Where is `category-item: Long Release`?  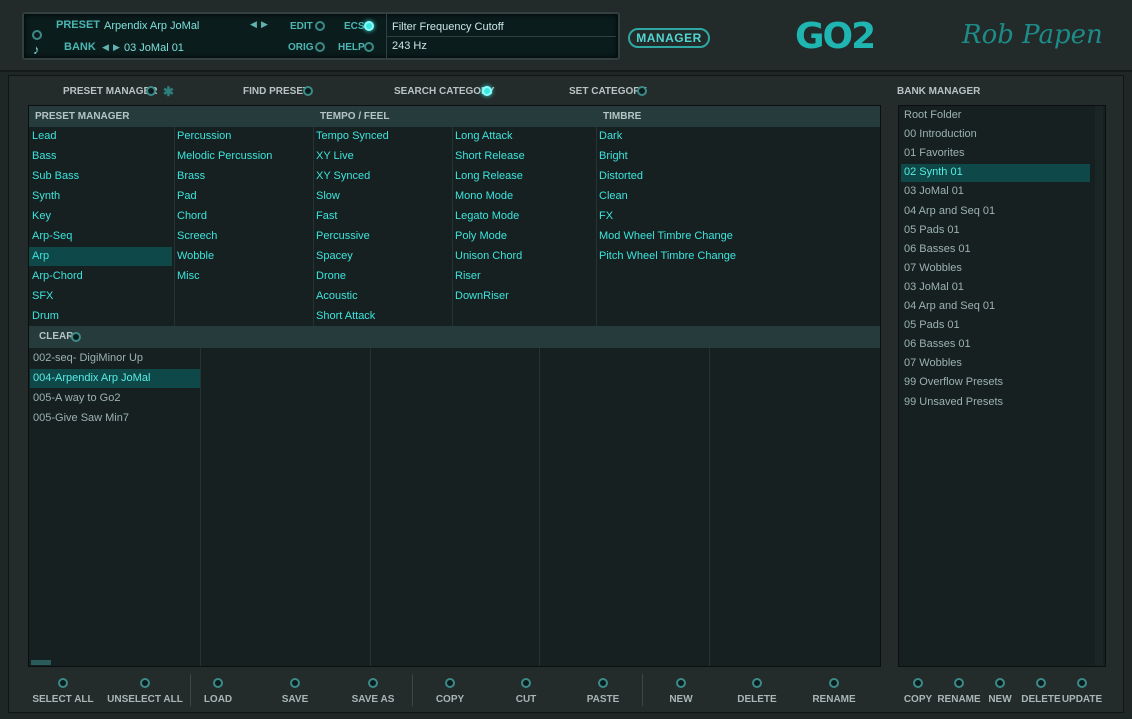 category-item: Long Release is located at coordinates (489, 176).